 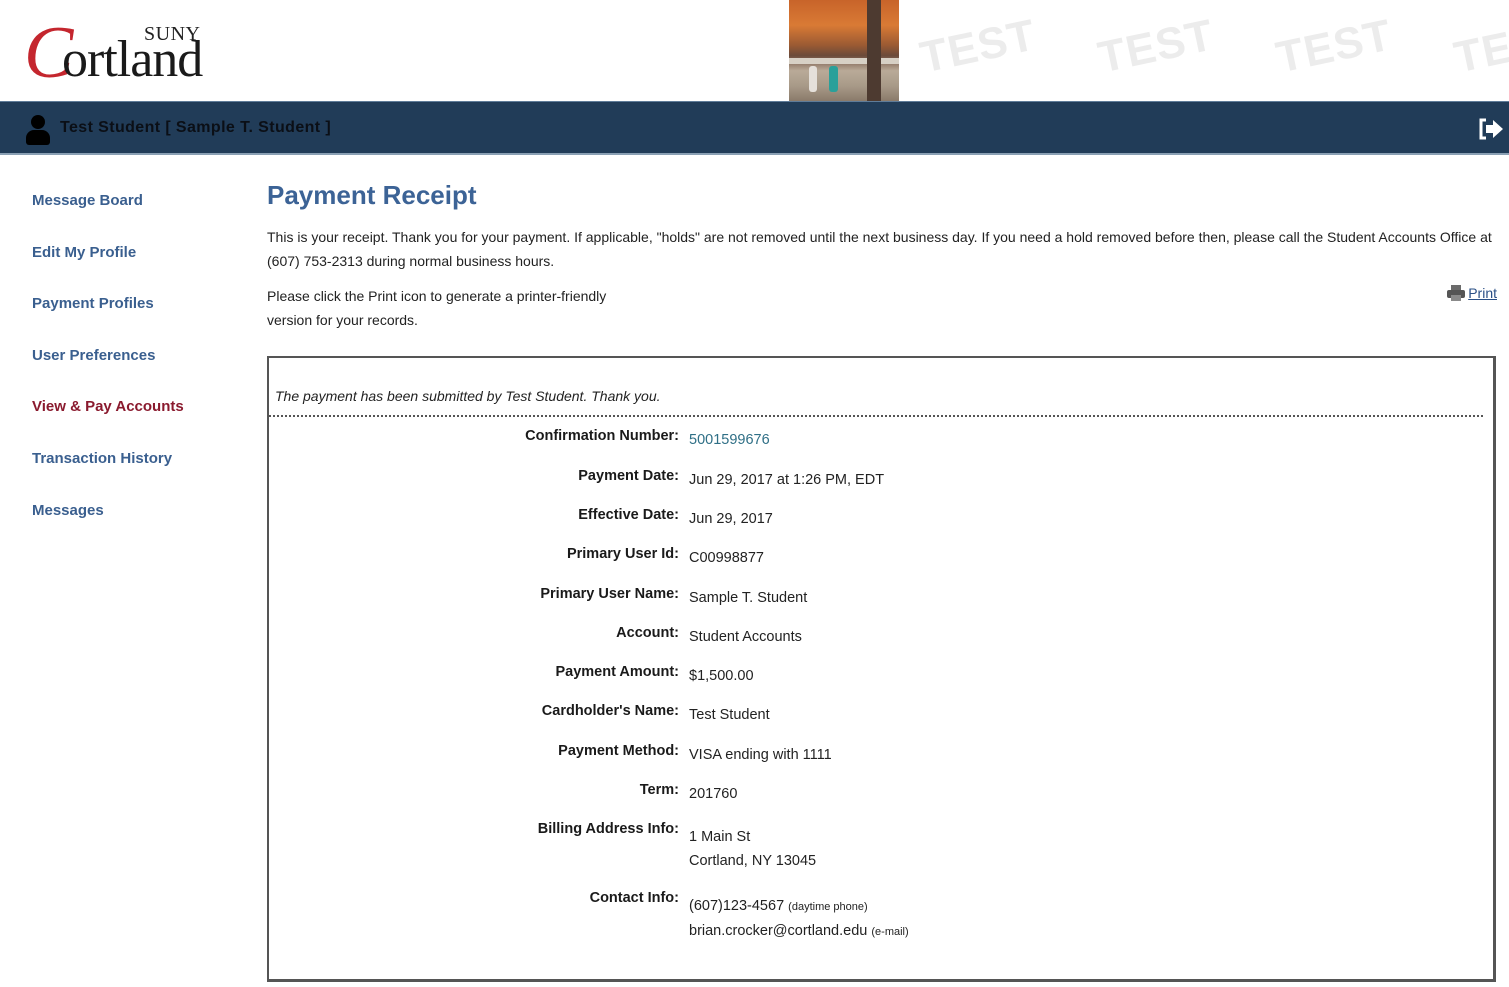 I want to click on field-effective-date: Effective Date: Jun 29, 2017, so click(x=819, y=519).